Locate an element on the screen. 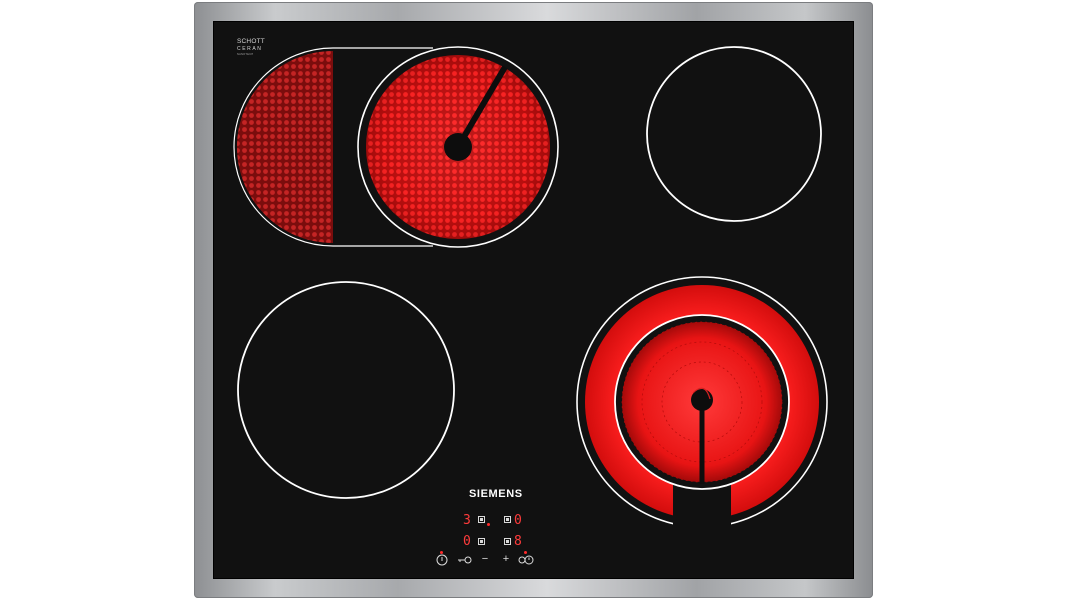  zone-indicator-front-left is located at coordinates (481, 541).